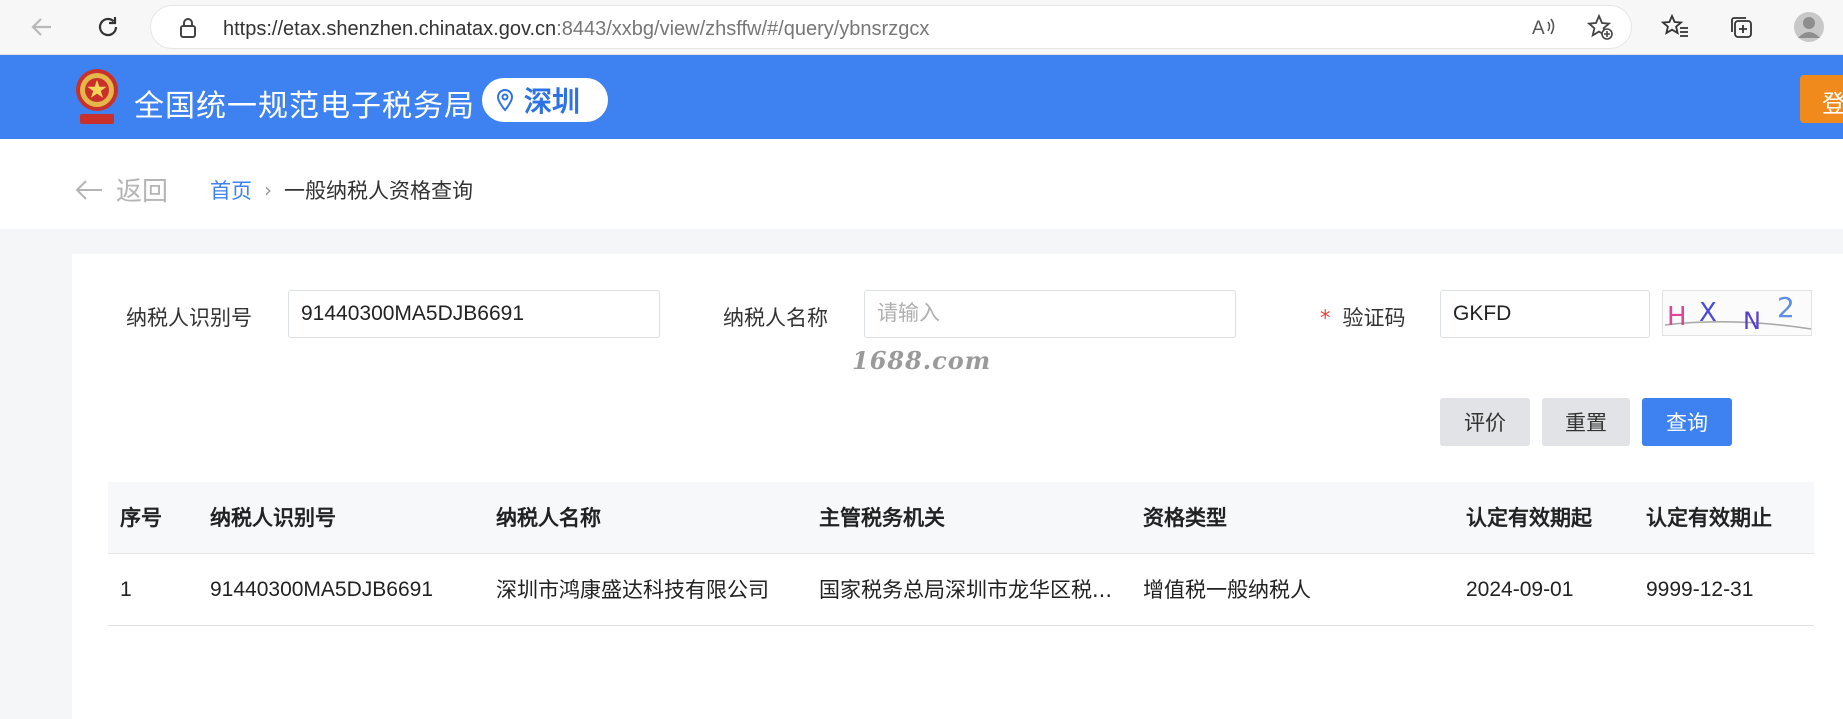 This screenshot has width=1843, height=719. I want to click on query-button: 查询, so click(1687, 422).